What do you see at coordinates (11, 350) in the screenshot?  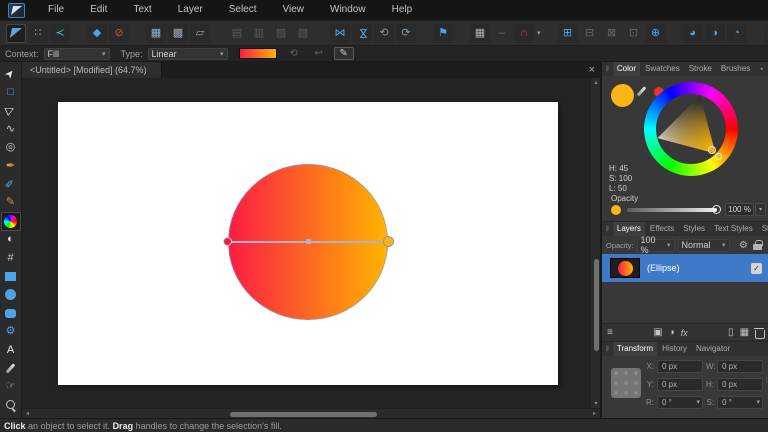 I see `text-tool: A` at bounding box center [11, 350].